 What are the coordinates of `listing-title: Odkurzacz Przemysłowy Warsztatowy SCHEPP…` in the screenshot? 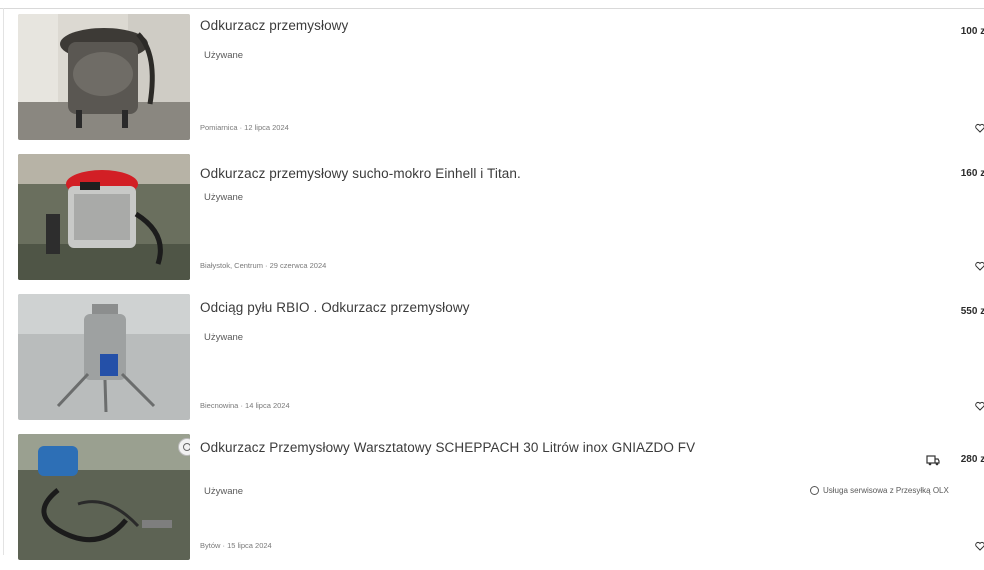 It's located at (470, 448).